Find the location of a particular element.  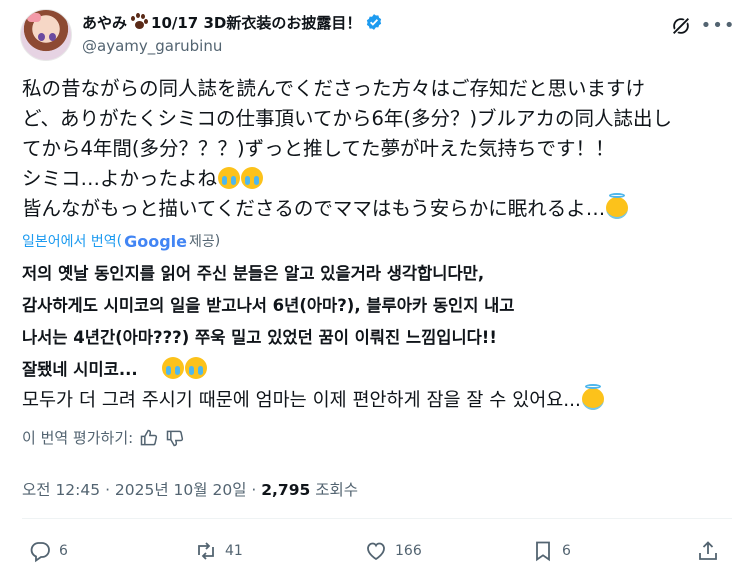

translated-line: 나서는 4년간(아마???) 쭈욱 밀고 있었던 꿈이 이뤄진 느낌입니다!! is located at coordinates (259, 337).